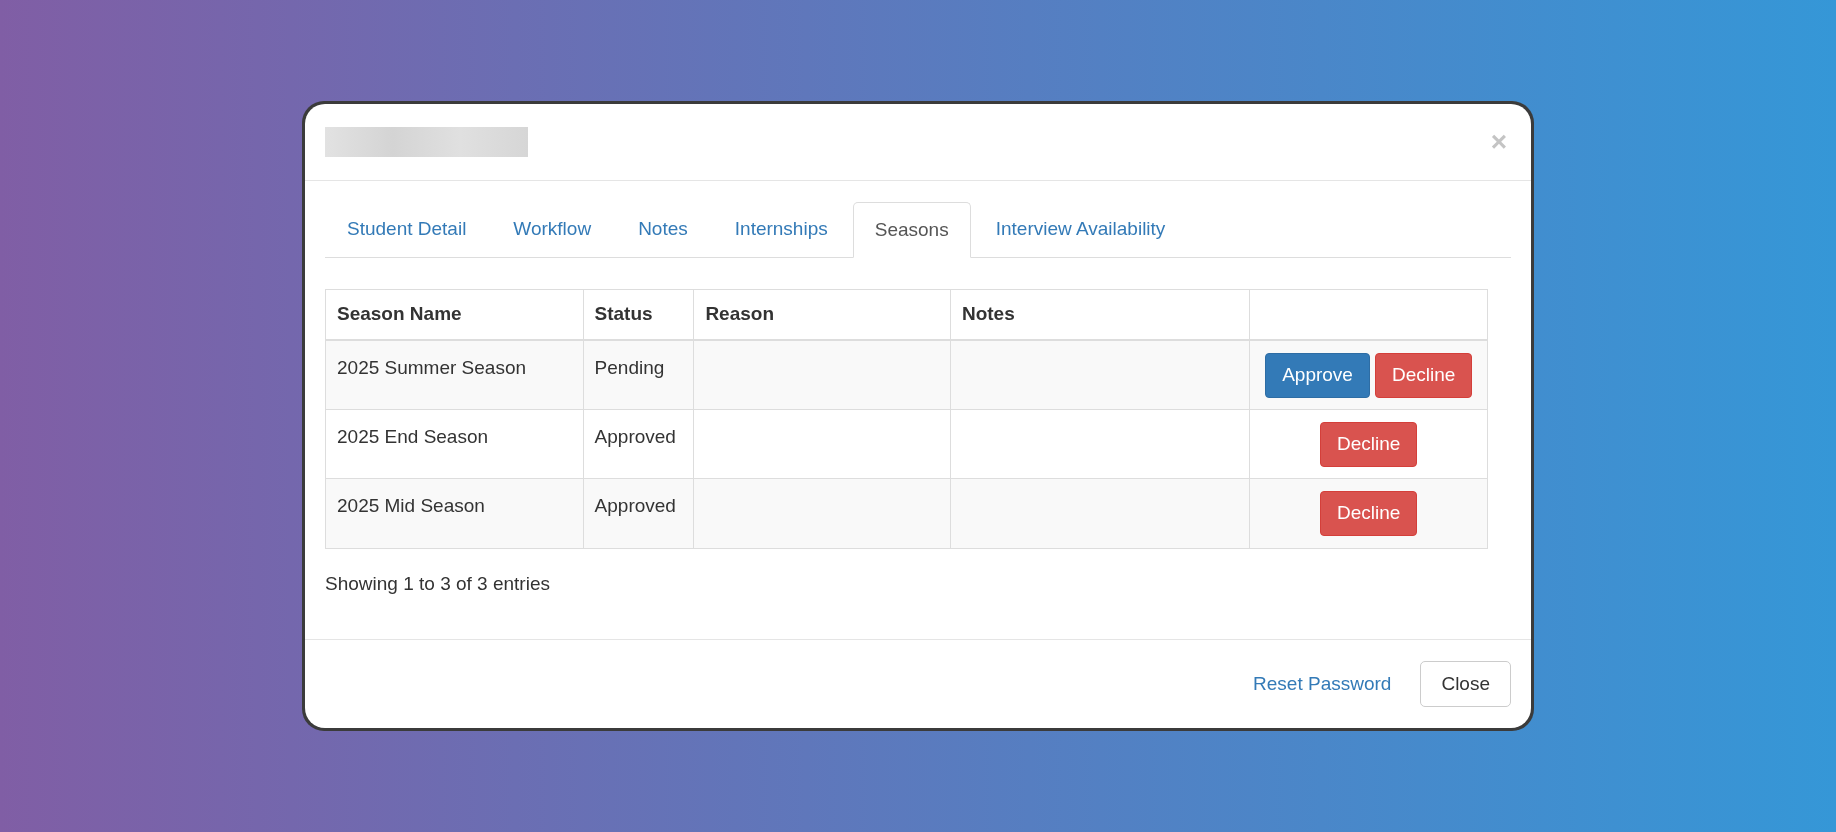  What do you see at coordinates (413, 436) in the screenshot?
I see `table-cell: 2025 End Season` at bounding box center [413, 436].